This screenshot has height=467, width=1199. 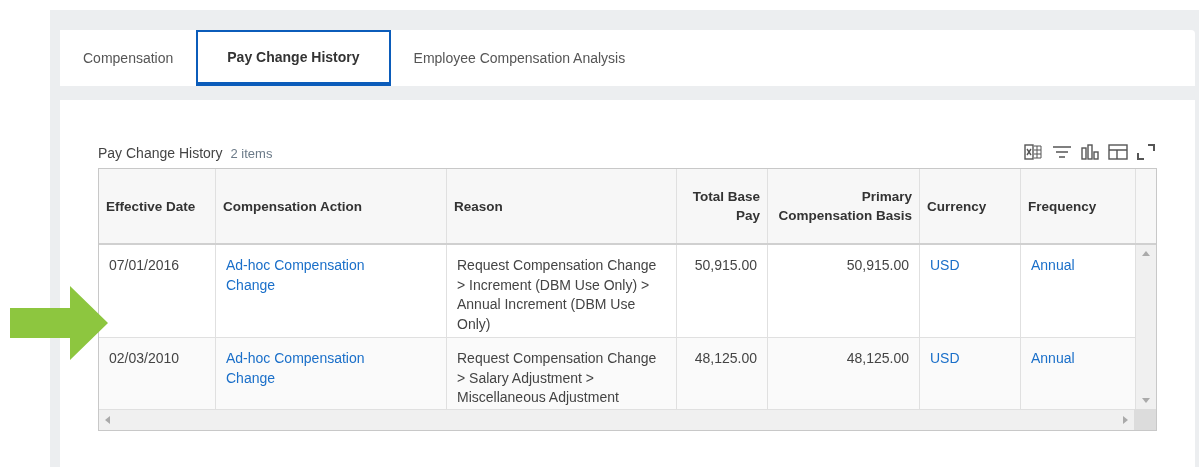 I want to click on column-header: Currency, so click(x=970, y=206).